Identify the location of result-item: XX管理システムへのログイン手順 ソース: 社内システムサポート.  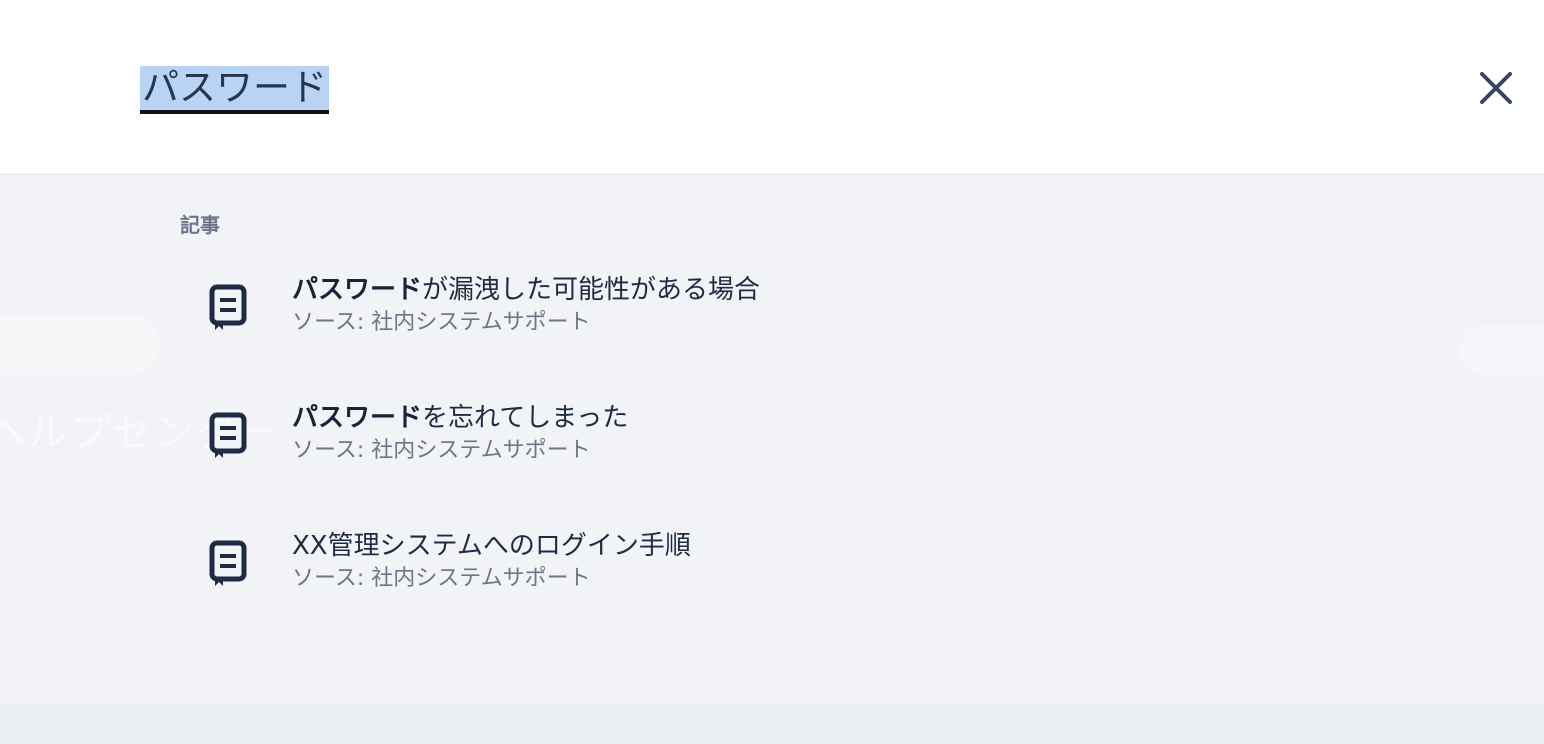
(550, 567).